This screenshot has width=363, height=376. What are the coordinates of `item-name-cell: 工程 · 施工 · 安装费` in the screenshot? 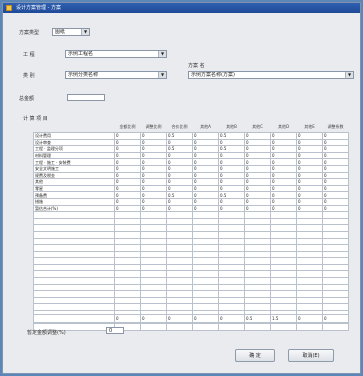 It's located at (74, 162).